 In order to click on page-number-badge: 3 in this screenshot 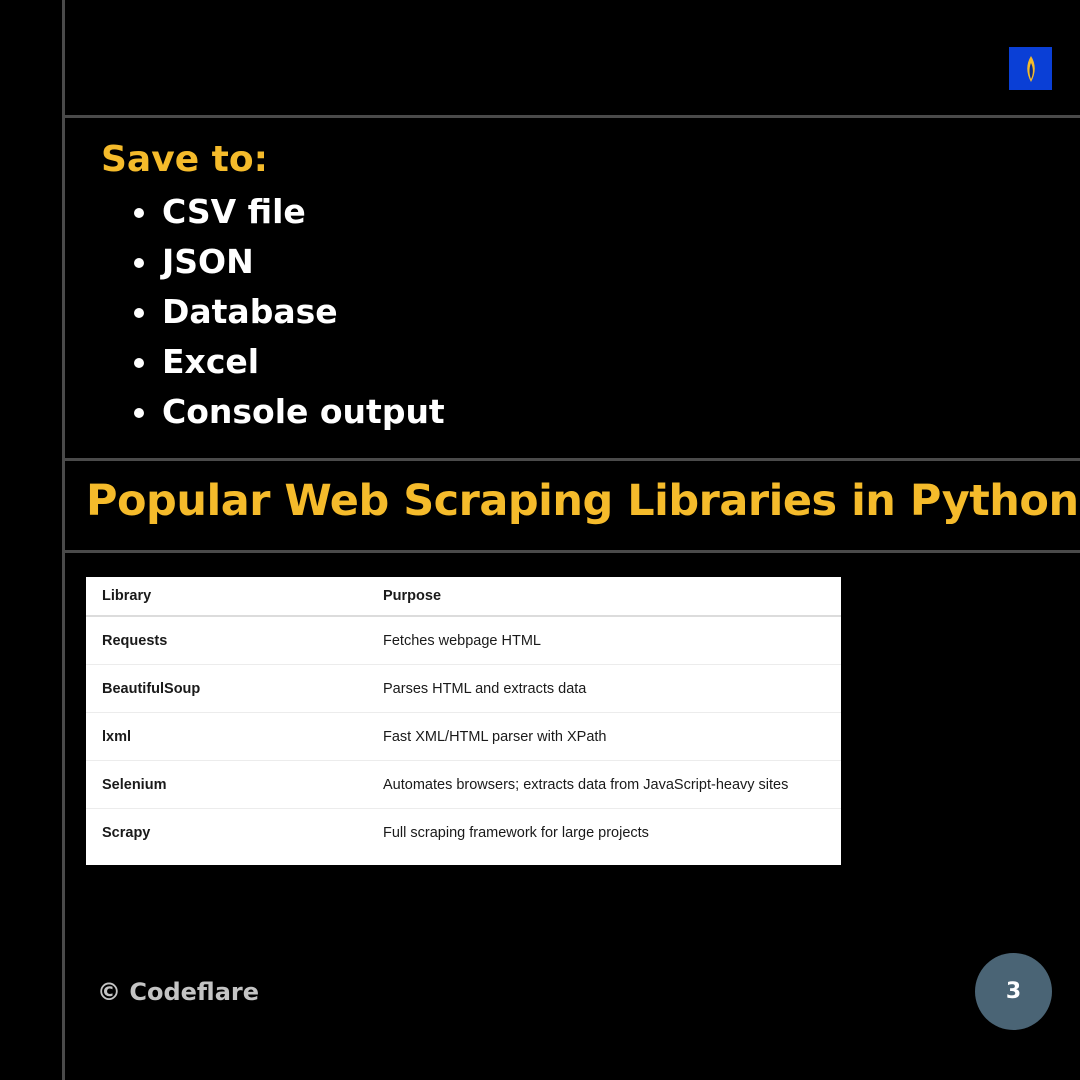, I will do `click(1013, 991)`.